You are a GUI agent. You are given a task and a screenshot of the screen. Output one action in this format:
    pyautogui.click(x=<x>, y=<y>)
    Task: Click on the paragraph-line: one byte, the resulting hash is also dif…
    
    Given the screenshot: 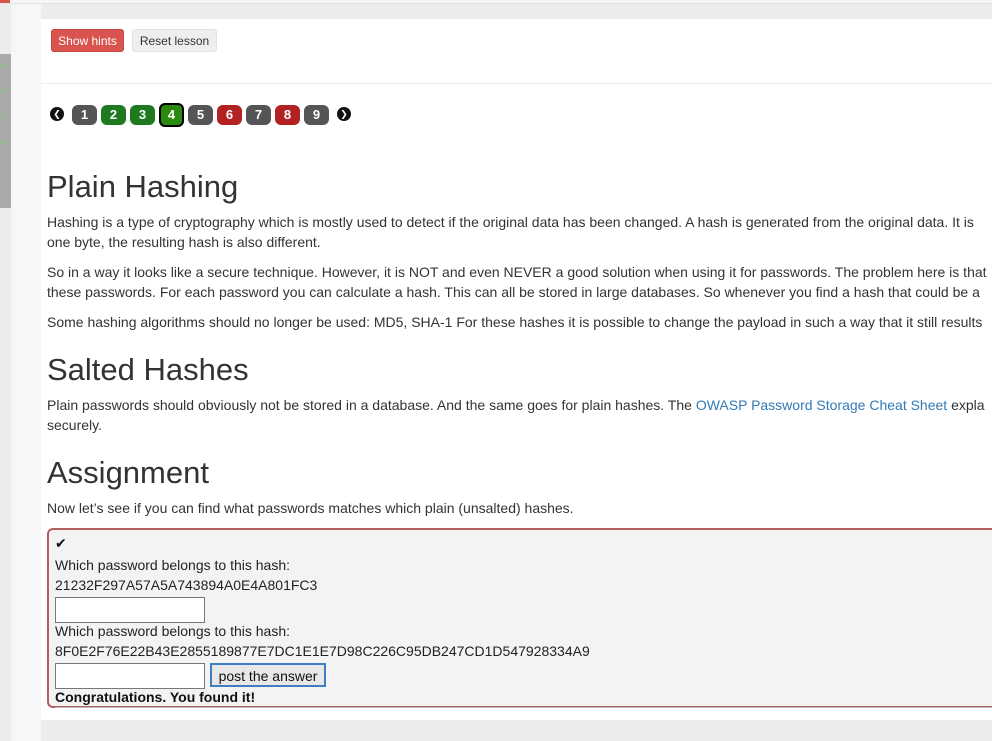 What is the action you would take?
    pyautogui.click(x=184, y=242)
    